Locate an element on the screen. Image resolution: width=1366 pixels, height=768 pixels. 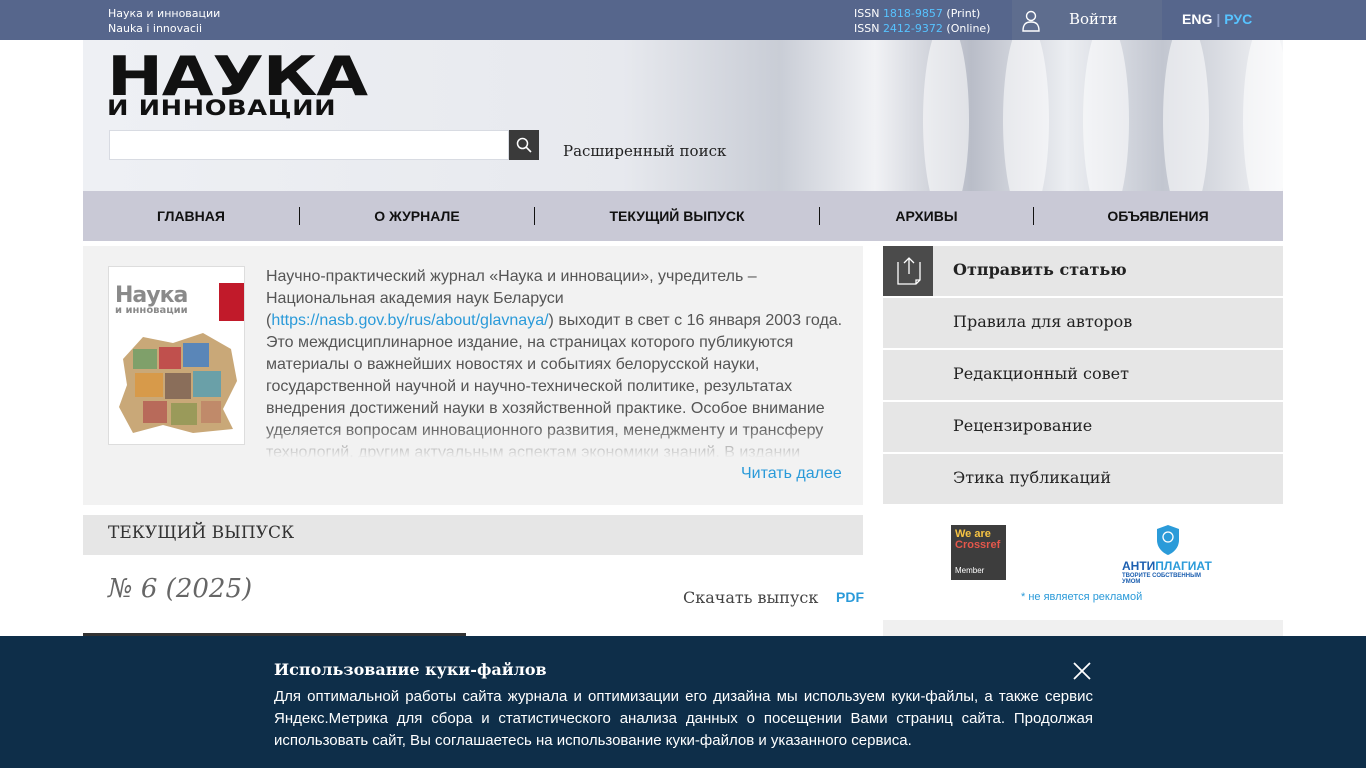
antiplagiat-badge: АНТИПЛАГИАТ ТВОРИТЕ СОБСТВЕННЫМ УМОМ is located at coordinates (1168, 554).